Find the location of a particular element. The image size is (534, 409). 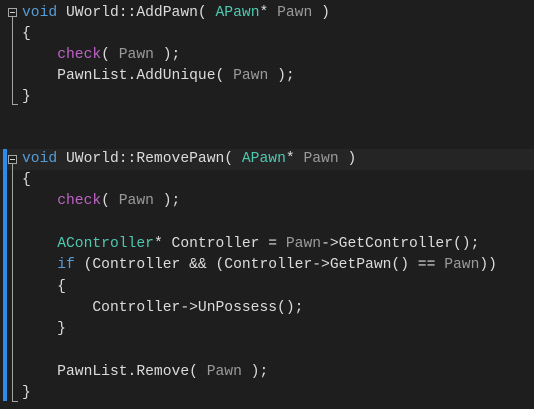

code-token-ty: AController is located at coordinates (105, 244).